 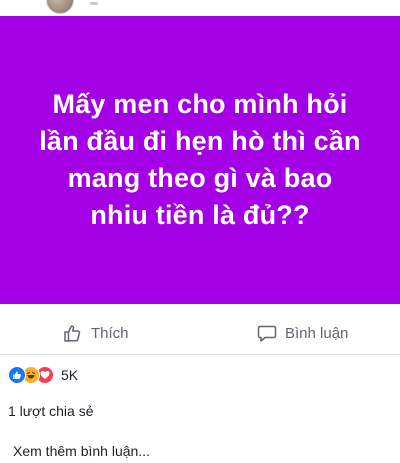 I want to click on like-button: Thích, so click(x=96, y=333).